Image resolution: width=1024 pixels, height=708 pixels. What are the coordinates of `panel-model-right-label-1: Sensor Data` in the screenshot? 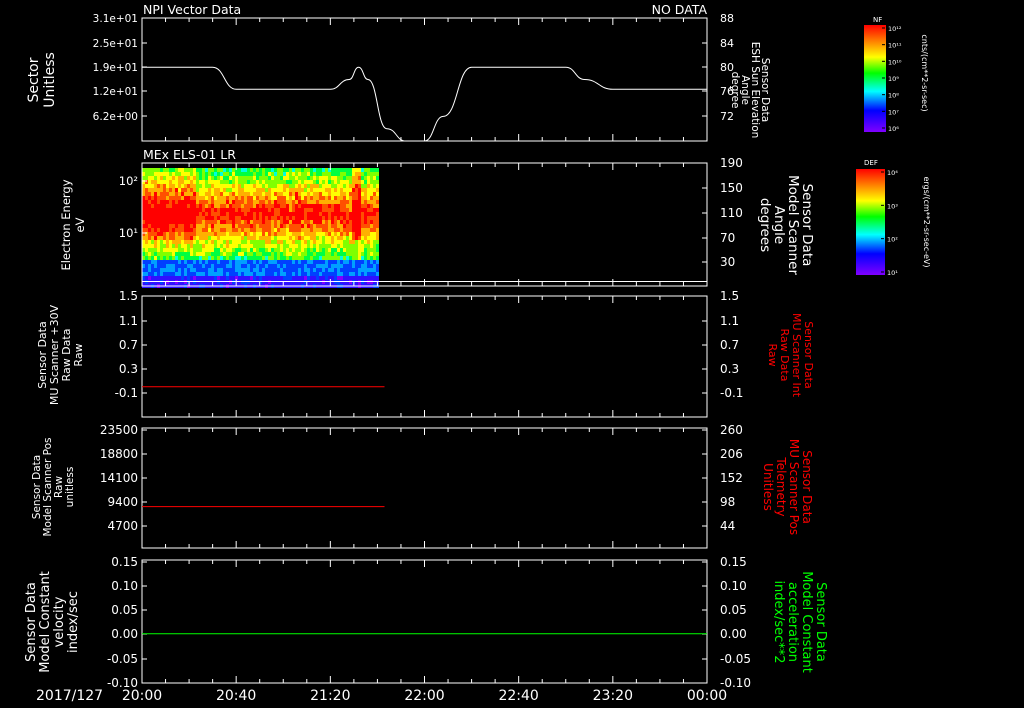 It's located at (820, 622).